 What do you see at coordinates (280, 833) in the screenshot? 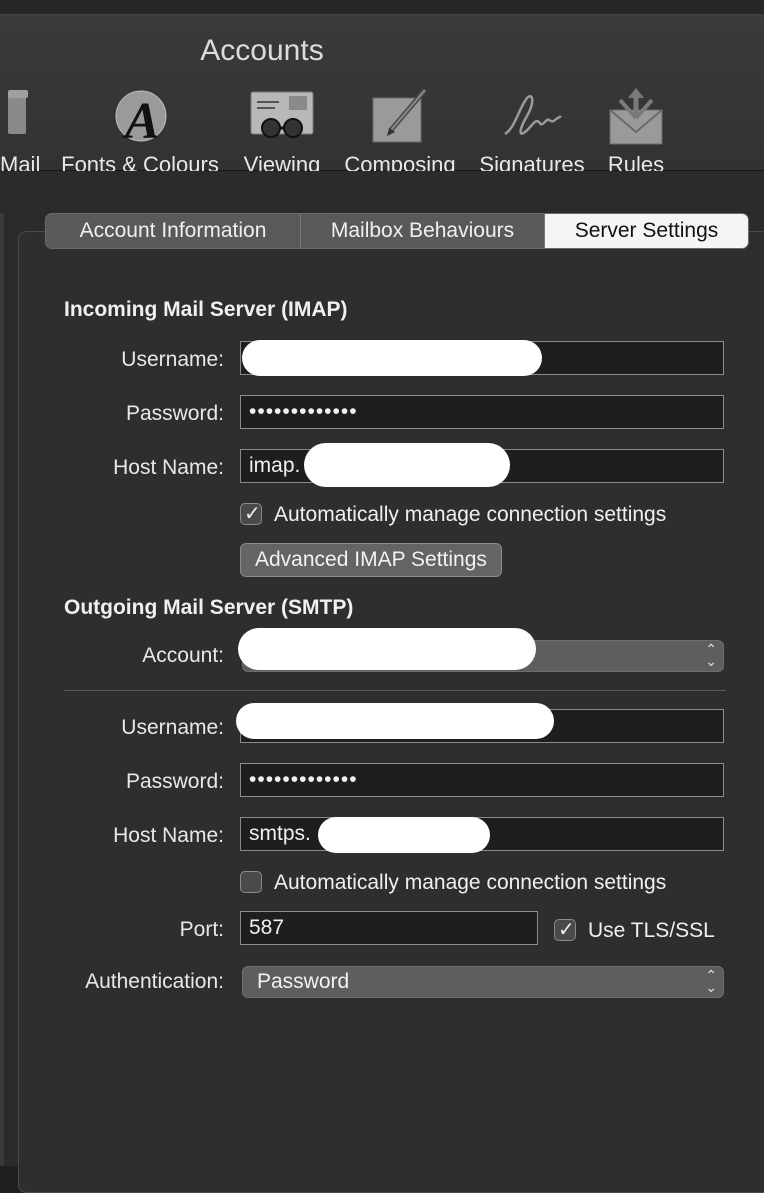
I see `outgoing-host-value: smtps.` at bounding box center [280, 833].